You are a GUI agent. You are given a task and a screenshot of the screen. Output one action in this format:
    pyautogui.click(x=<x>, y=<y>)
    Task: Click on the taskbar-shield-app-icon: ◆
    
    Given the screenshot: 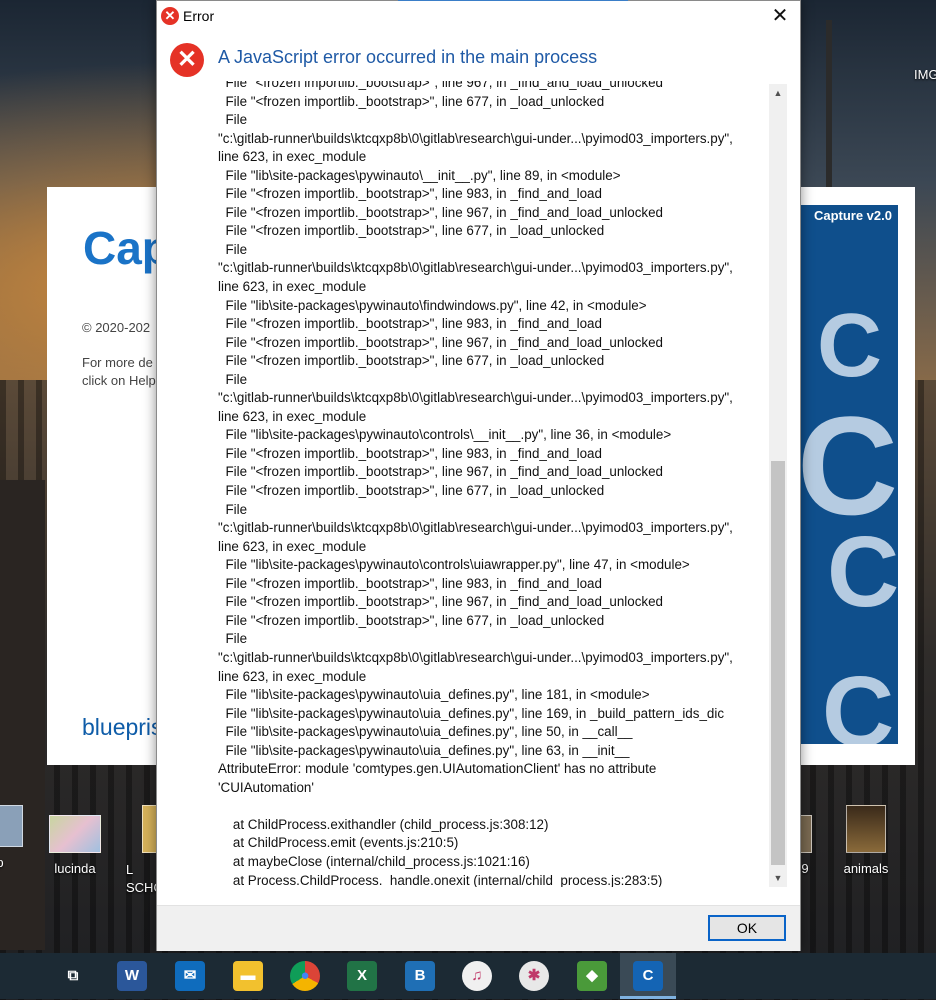 What is the action you would take?
    pyautogui.click(x=592, y=976)
    